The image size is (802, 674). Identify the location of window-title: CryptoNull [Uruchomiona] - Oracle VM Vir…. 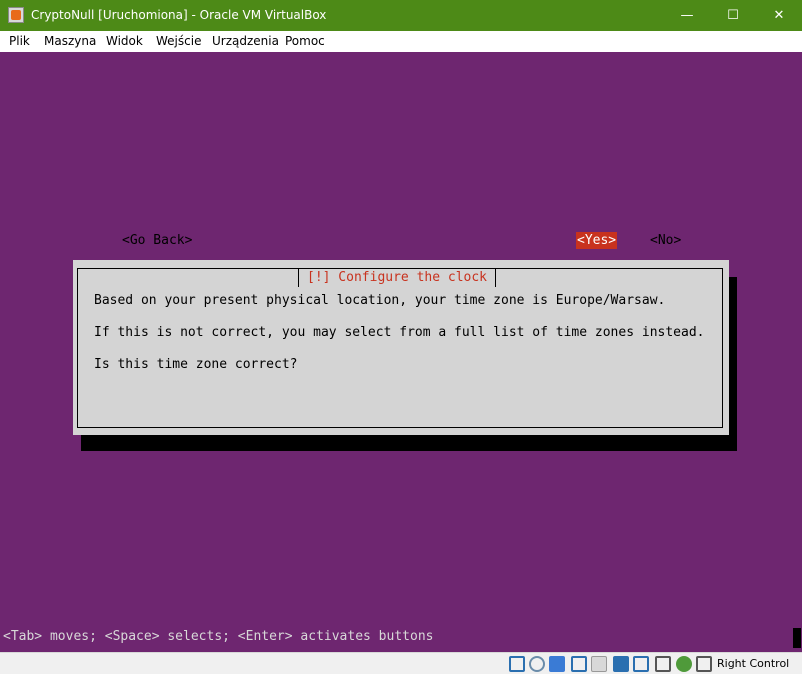
(179, 15).